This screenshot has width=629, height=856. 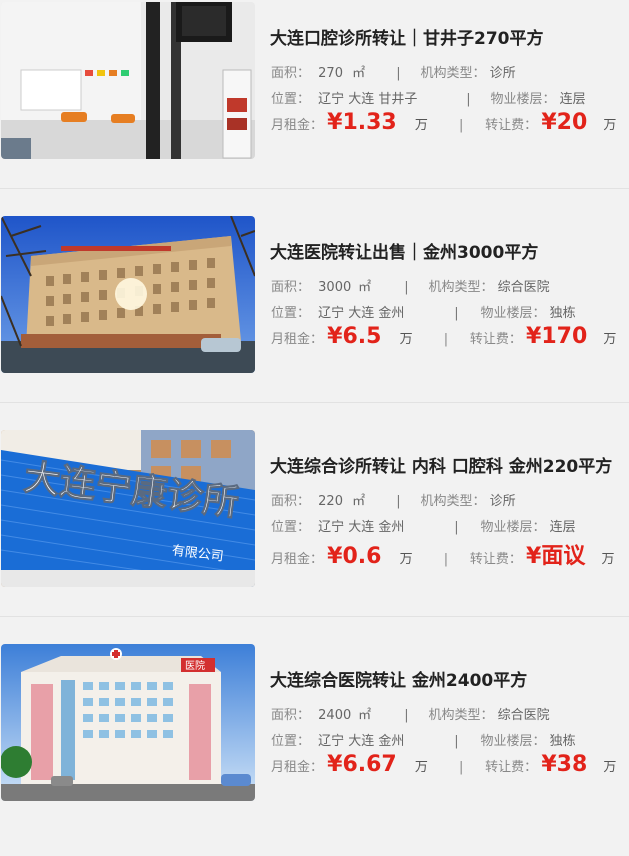 I want to click on transfer-fee-value: ¥面议, so click(x=556, y=556).